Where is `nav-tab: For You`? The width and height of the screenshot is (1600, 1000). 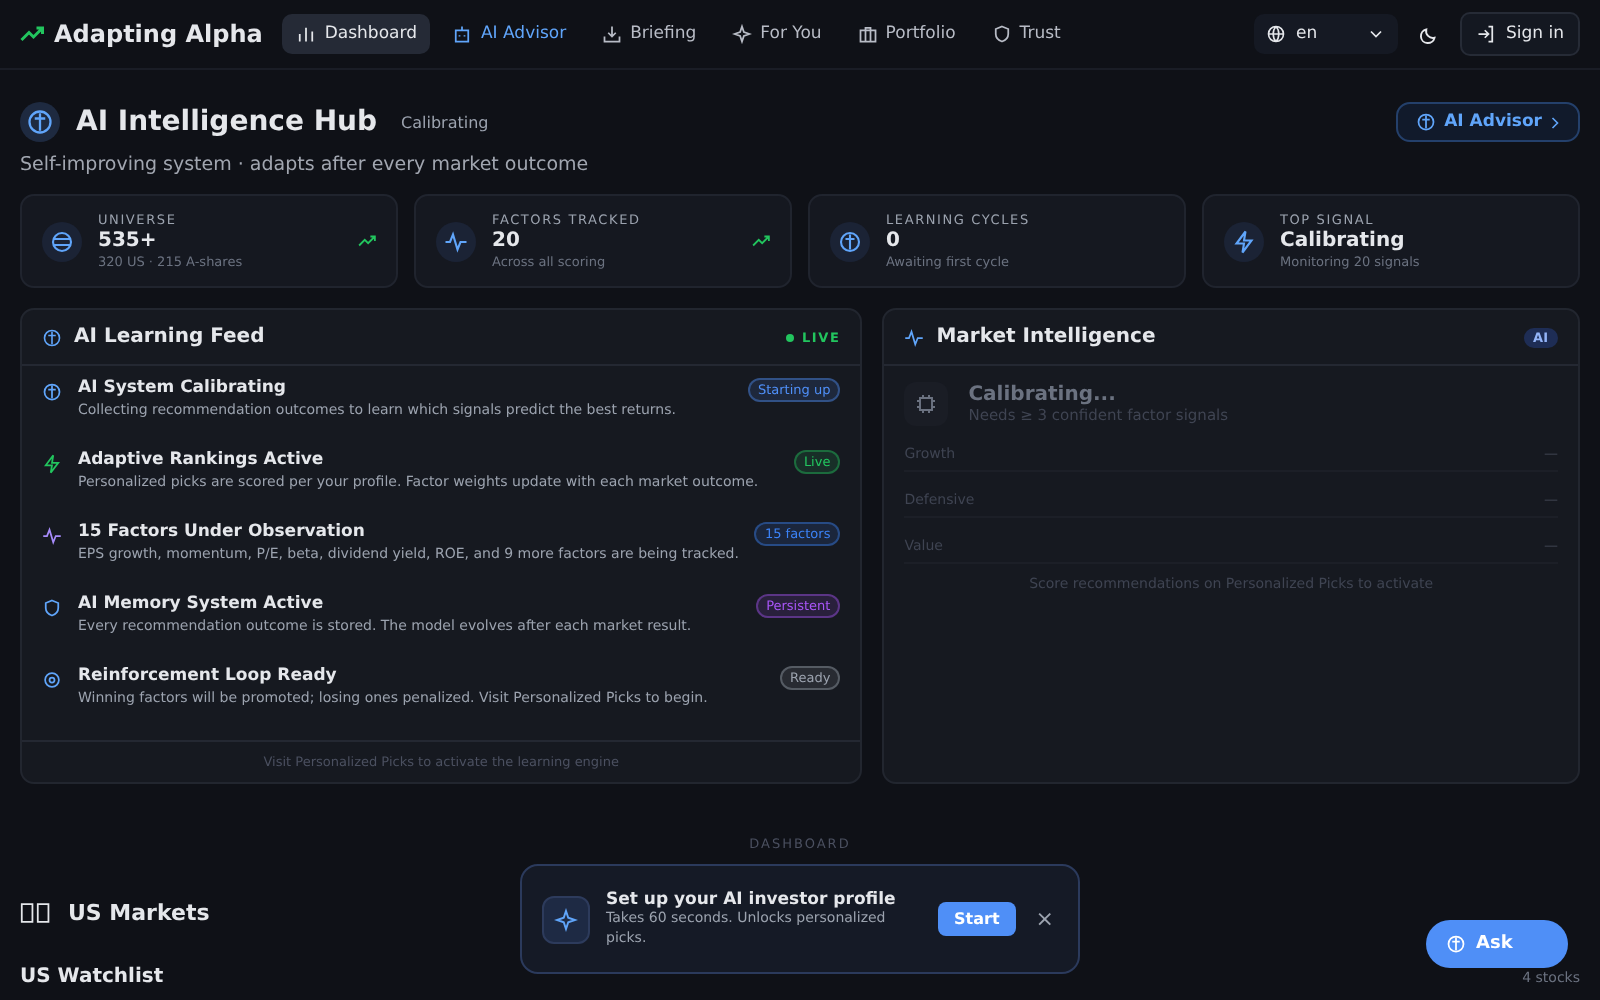 nav-tab: For You is located at coordinates (777, 34).